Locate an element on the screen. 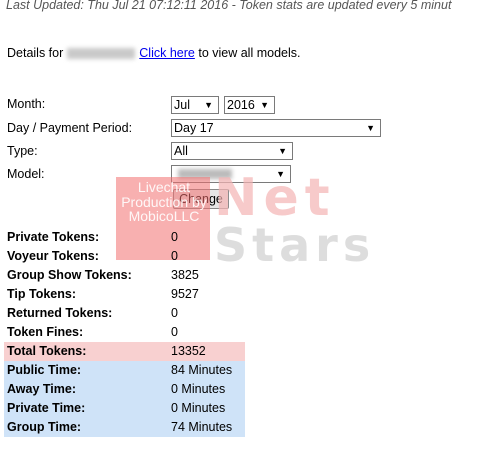  stat-label: Voyeur Tokens: is located at coordinates (53, 256).